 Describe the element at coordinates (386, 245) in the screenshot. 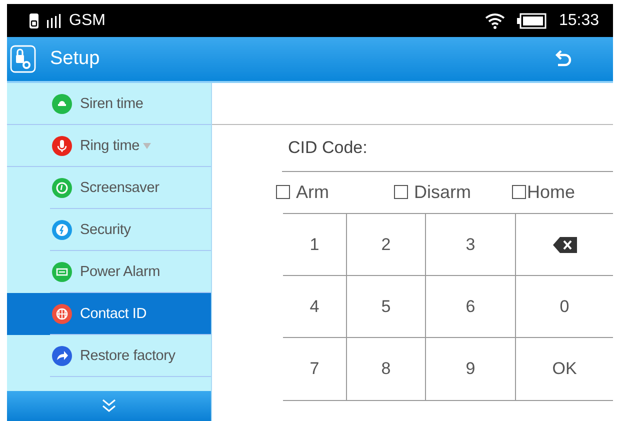

I see `keypad-key: 2` at that location.